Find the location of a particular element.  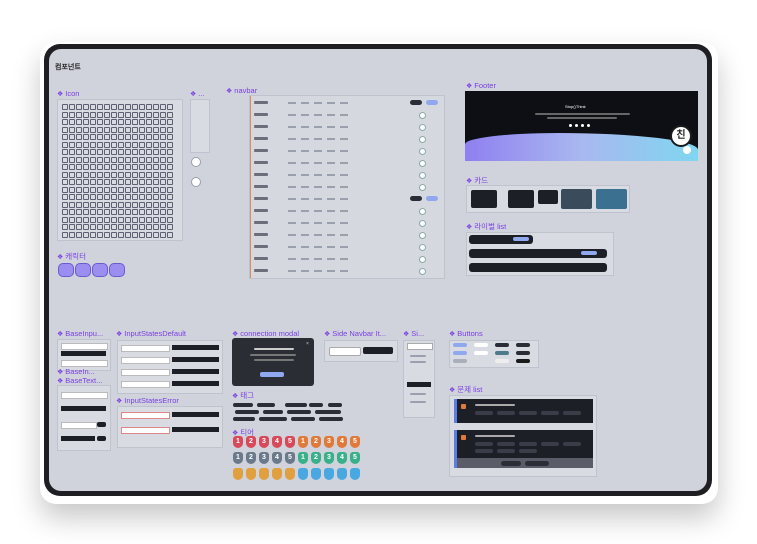

dark-button is located at coordinates (502, 345).